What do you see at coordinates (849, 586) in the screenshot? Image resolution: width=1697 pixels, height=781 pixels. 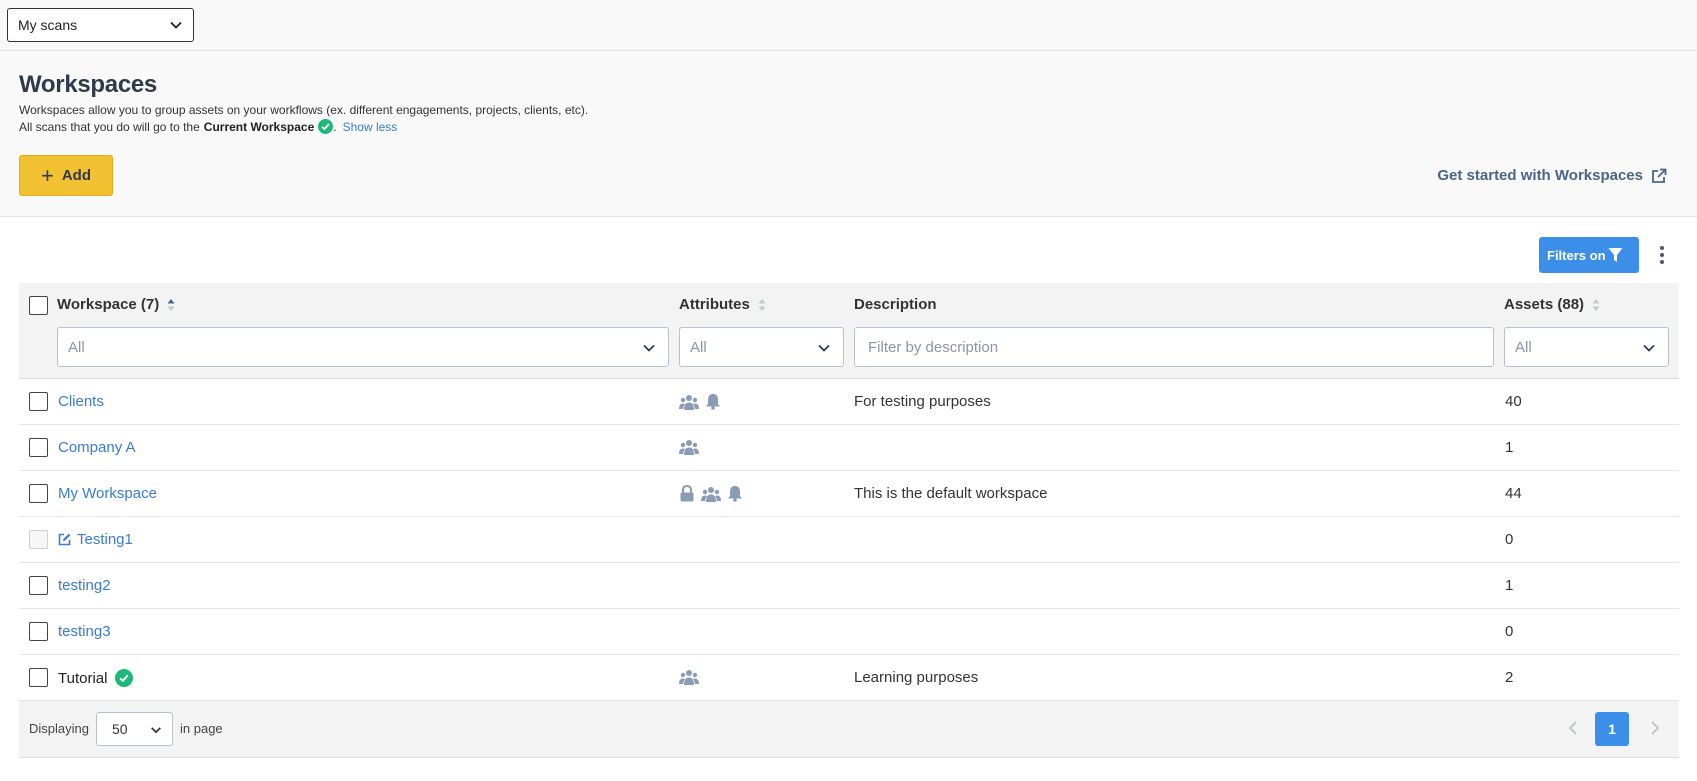 I see `table-row: testing2 1` at bounding box center [849, 586].